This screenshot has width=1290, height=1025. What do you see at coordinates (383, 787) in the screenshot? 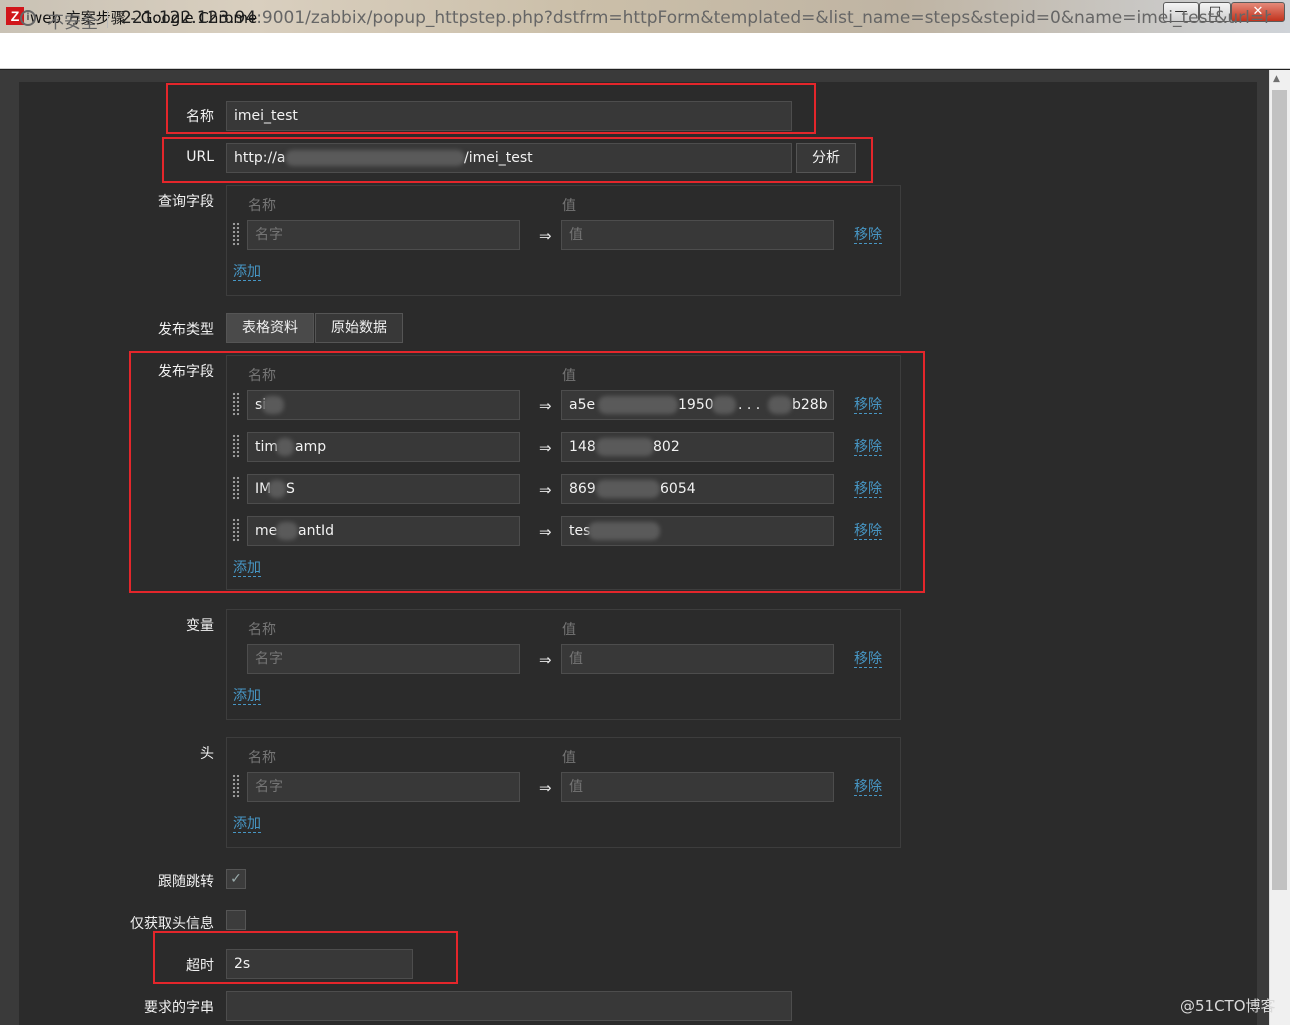
I see `header-name-input: 名字` at bounding box center [383, 787].